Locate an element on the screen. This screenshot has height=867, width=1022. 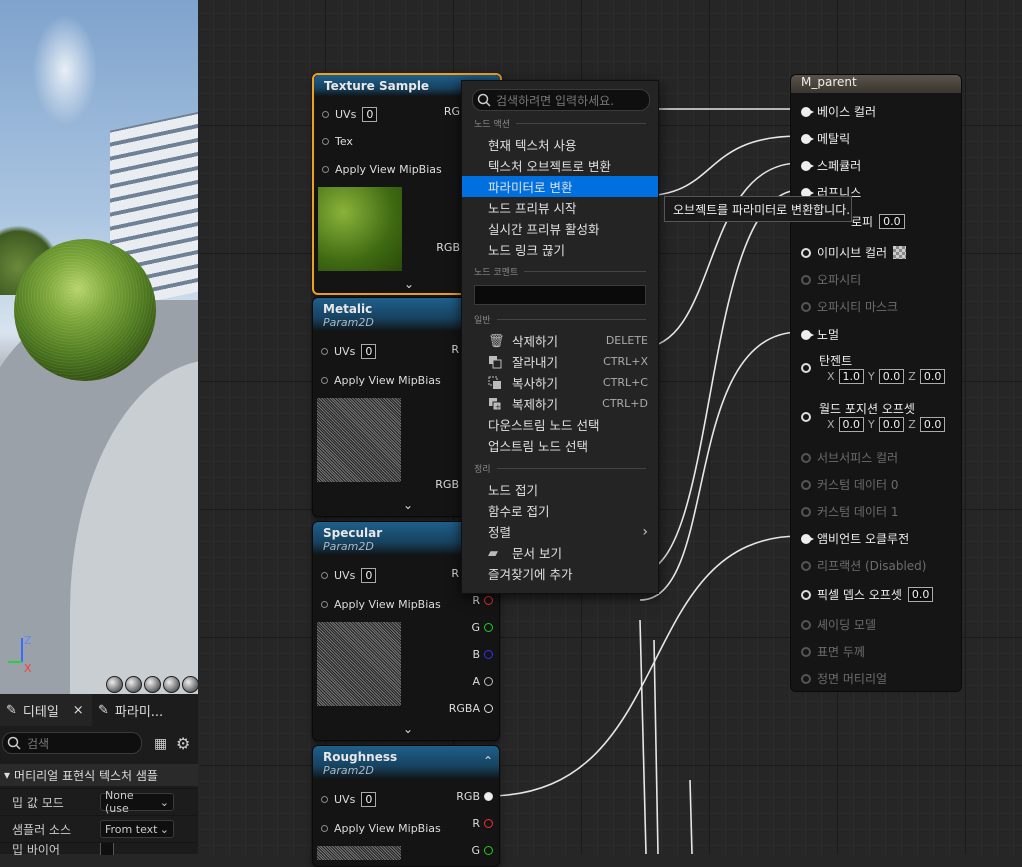
collapse-chevron-icon: ⌃ is located at coordinates (488, 761).